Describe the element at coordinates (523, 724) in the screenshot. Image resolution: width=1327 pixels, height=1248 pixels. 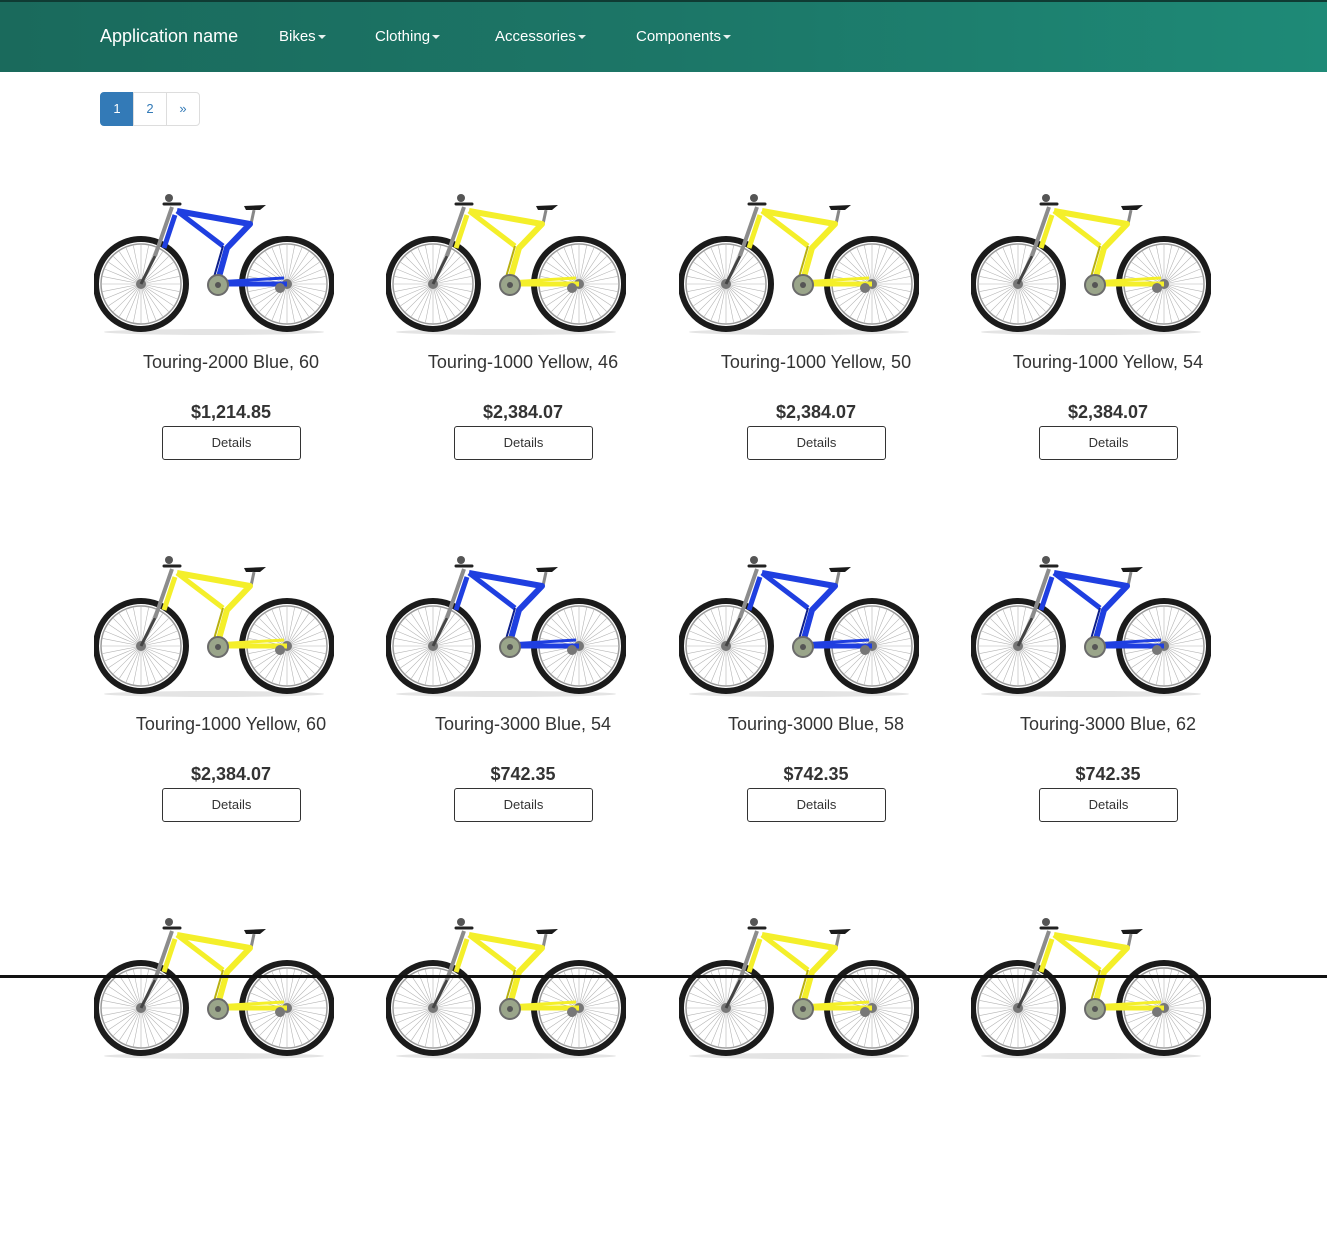
I see `product-name: Touring-3000 Blue, 54` at that location.